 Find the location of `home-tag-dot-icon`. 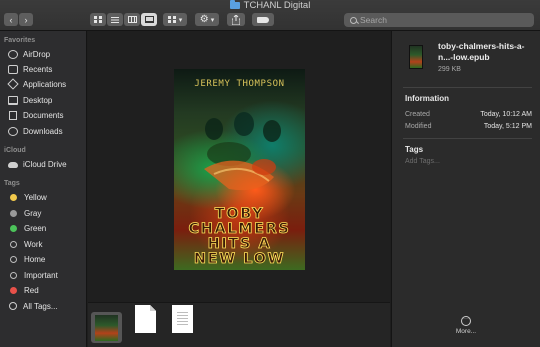

home-tag-dot-icon is located at coordinates (13, 259).